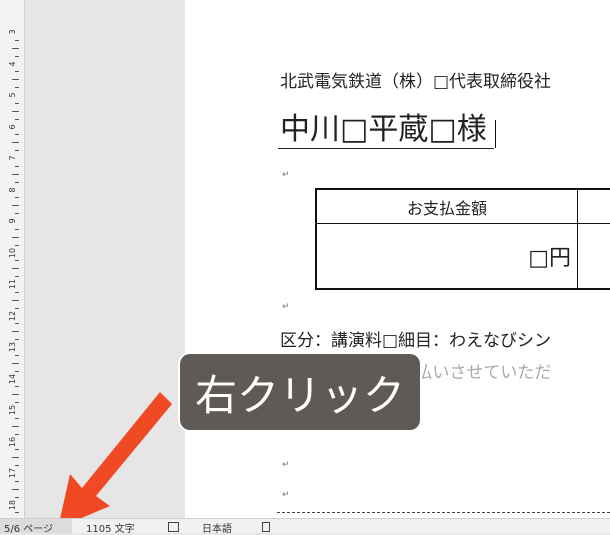  I want to click on word-count: 1105 文字, so click(110, 527).